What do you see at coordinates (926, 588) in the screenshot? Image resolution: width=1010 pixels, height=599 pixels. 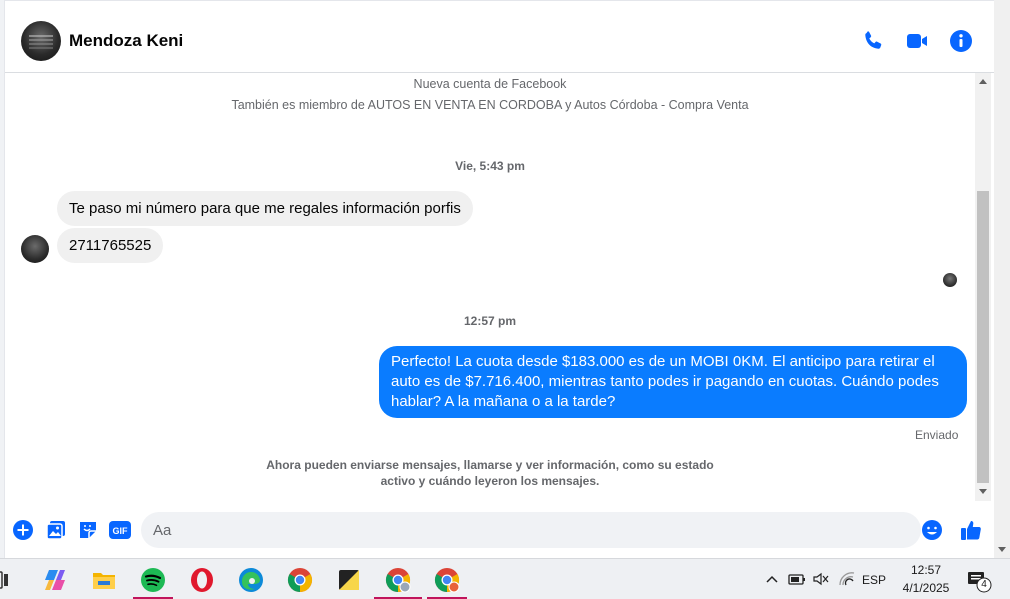 I see `clock-date: 4/1/2025` at bounding box center [926, 588].